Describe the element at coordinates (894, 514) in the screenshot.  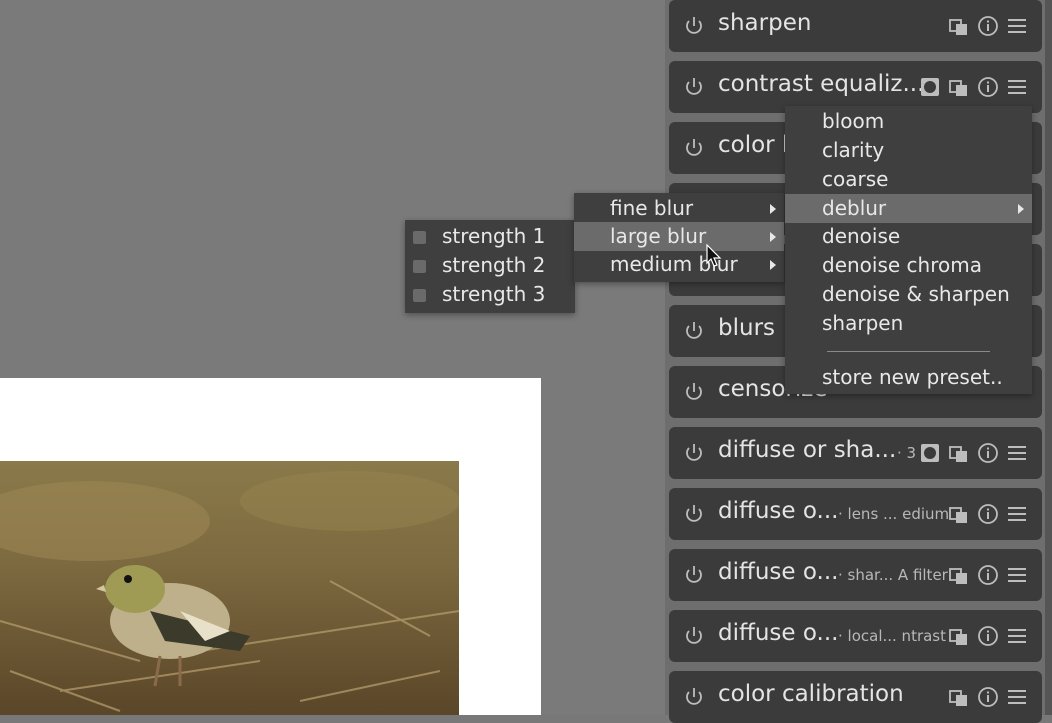
I see `module-instance-label: · lens ... edium` at that location.